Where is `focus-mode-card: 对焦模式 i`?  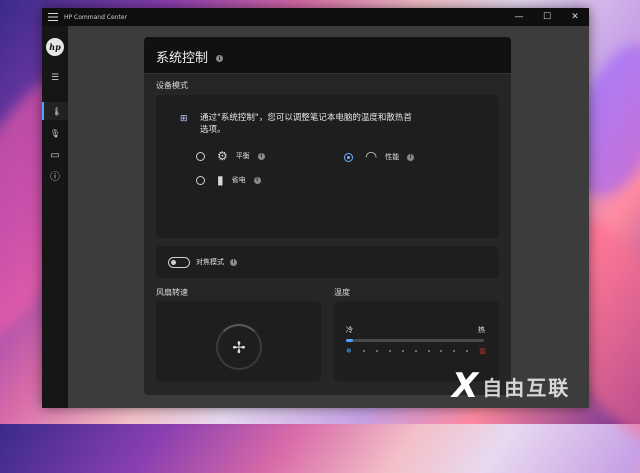
focus-mode-card: 对焦模式 i is located at coordinates (327, 262).